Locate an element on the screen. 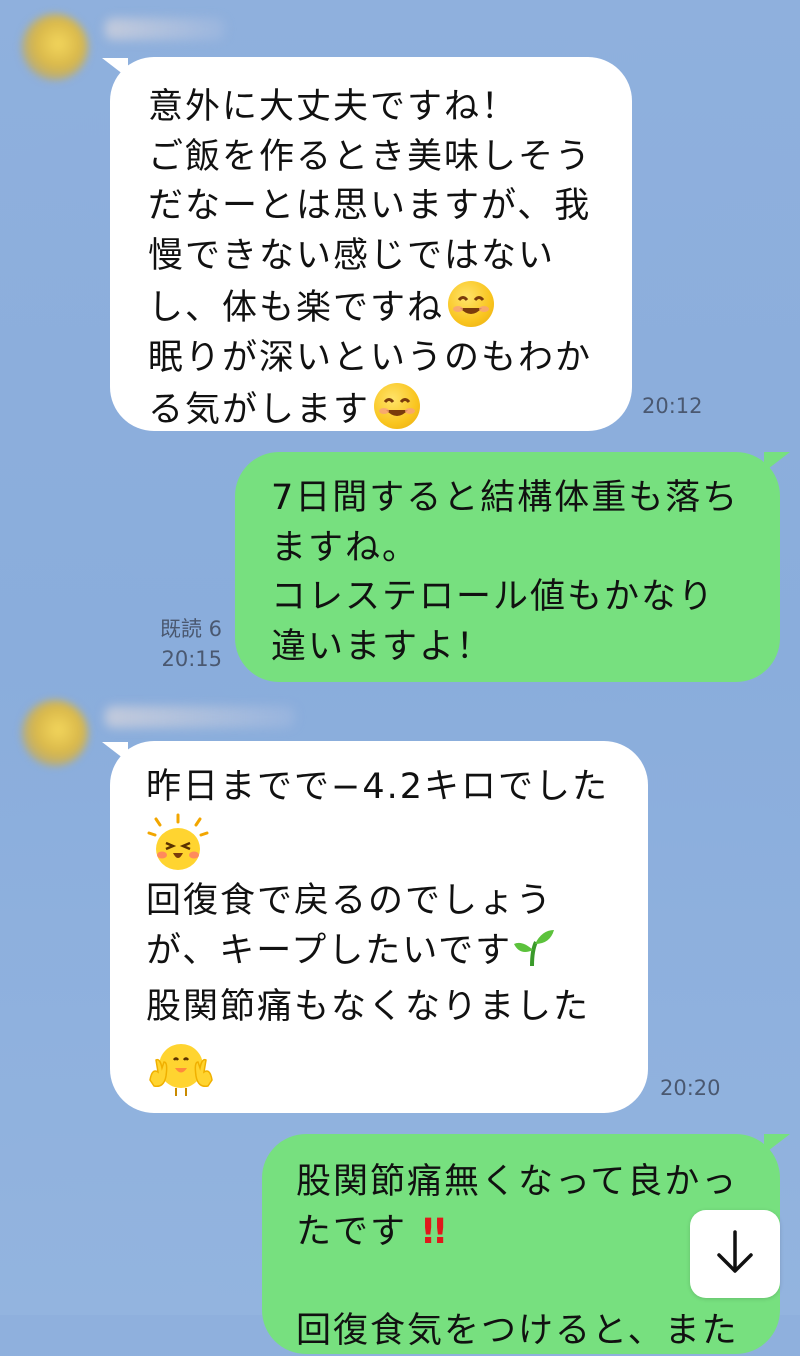 The height and width of the screenshot is (1356, 800). message-line: たです is located at coordinates (351, 1232).